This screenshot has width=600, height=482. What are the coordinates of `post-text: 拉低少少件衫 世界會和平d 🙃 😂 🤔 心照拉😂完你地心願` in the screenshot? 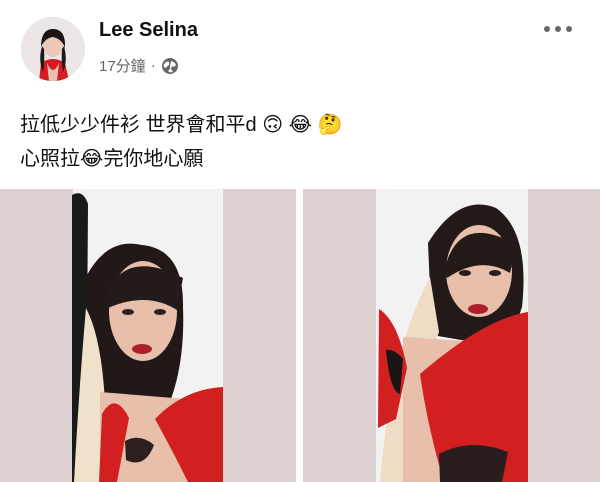 It's located at (300, 142).